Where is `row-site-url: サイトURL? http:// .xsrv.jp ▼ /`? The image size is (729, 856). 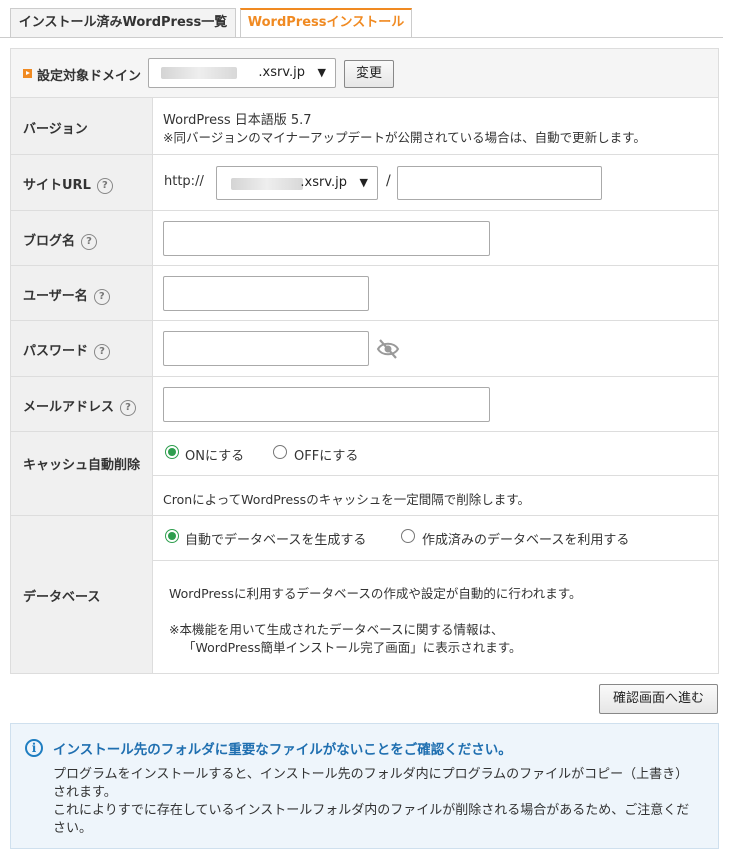 row-site-url: サイトURL? http:// .xsrv.jp ▼ / is located at coordinates (364, 182).